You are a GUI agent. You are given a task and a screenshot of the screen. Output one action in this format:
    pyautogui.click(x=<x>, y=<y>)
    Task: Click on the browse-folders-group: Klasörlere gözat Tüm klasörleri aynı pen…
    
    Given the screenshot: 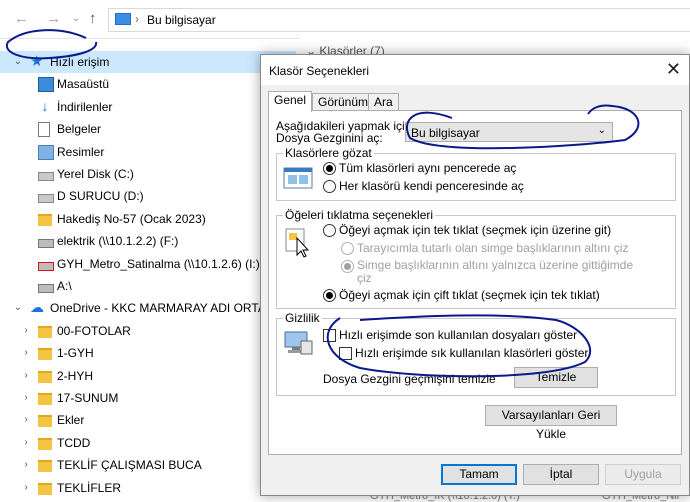 What is the action you would take?
    pyautogui.click(x=476, y=173)
    